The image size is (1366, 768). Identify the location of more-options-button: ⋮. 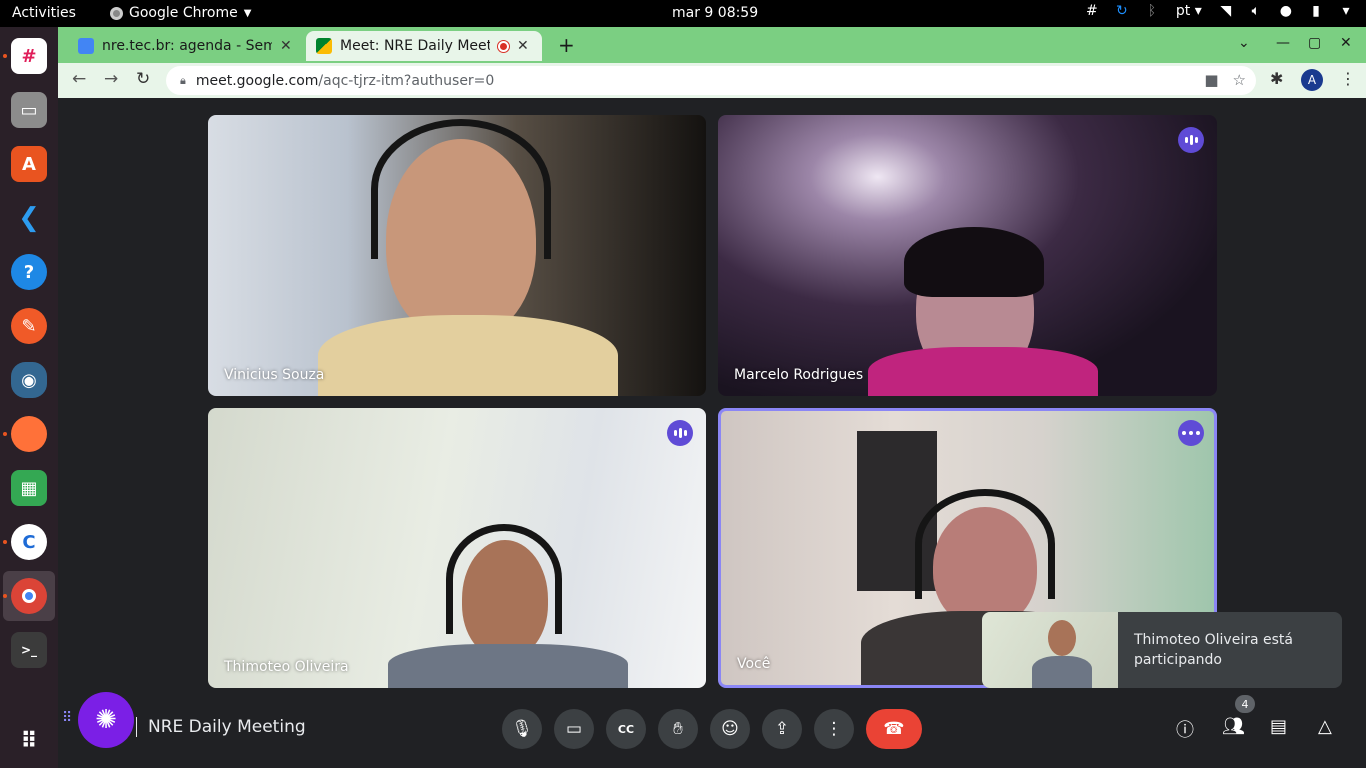
(834, 729).